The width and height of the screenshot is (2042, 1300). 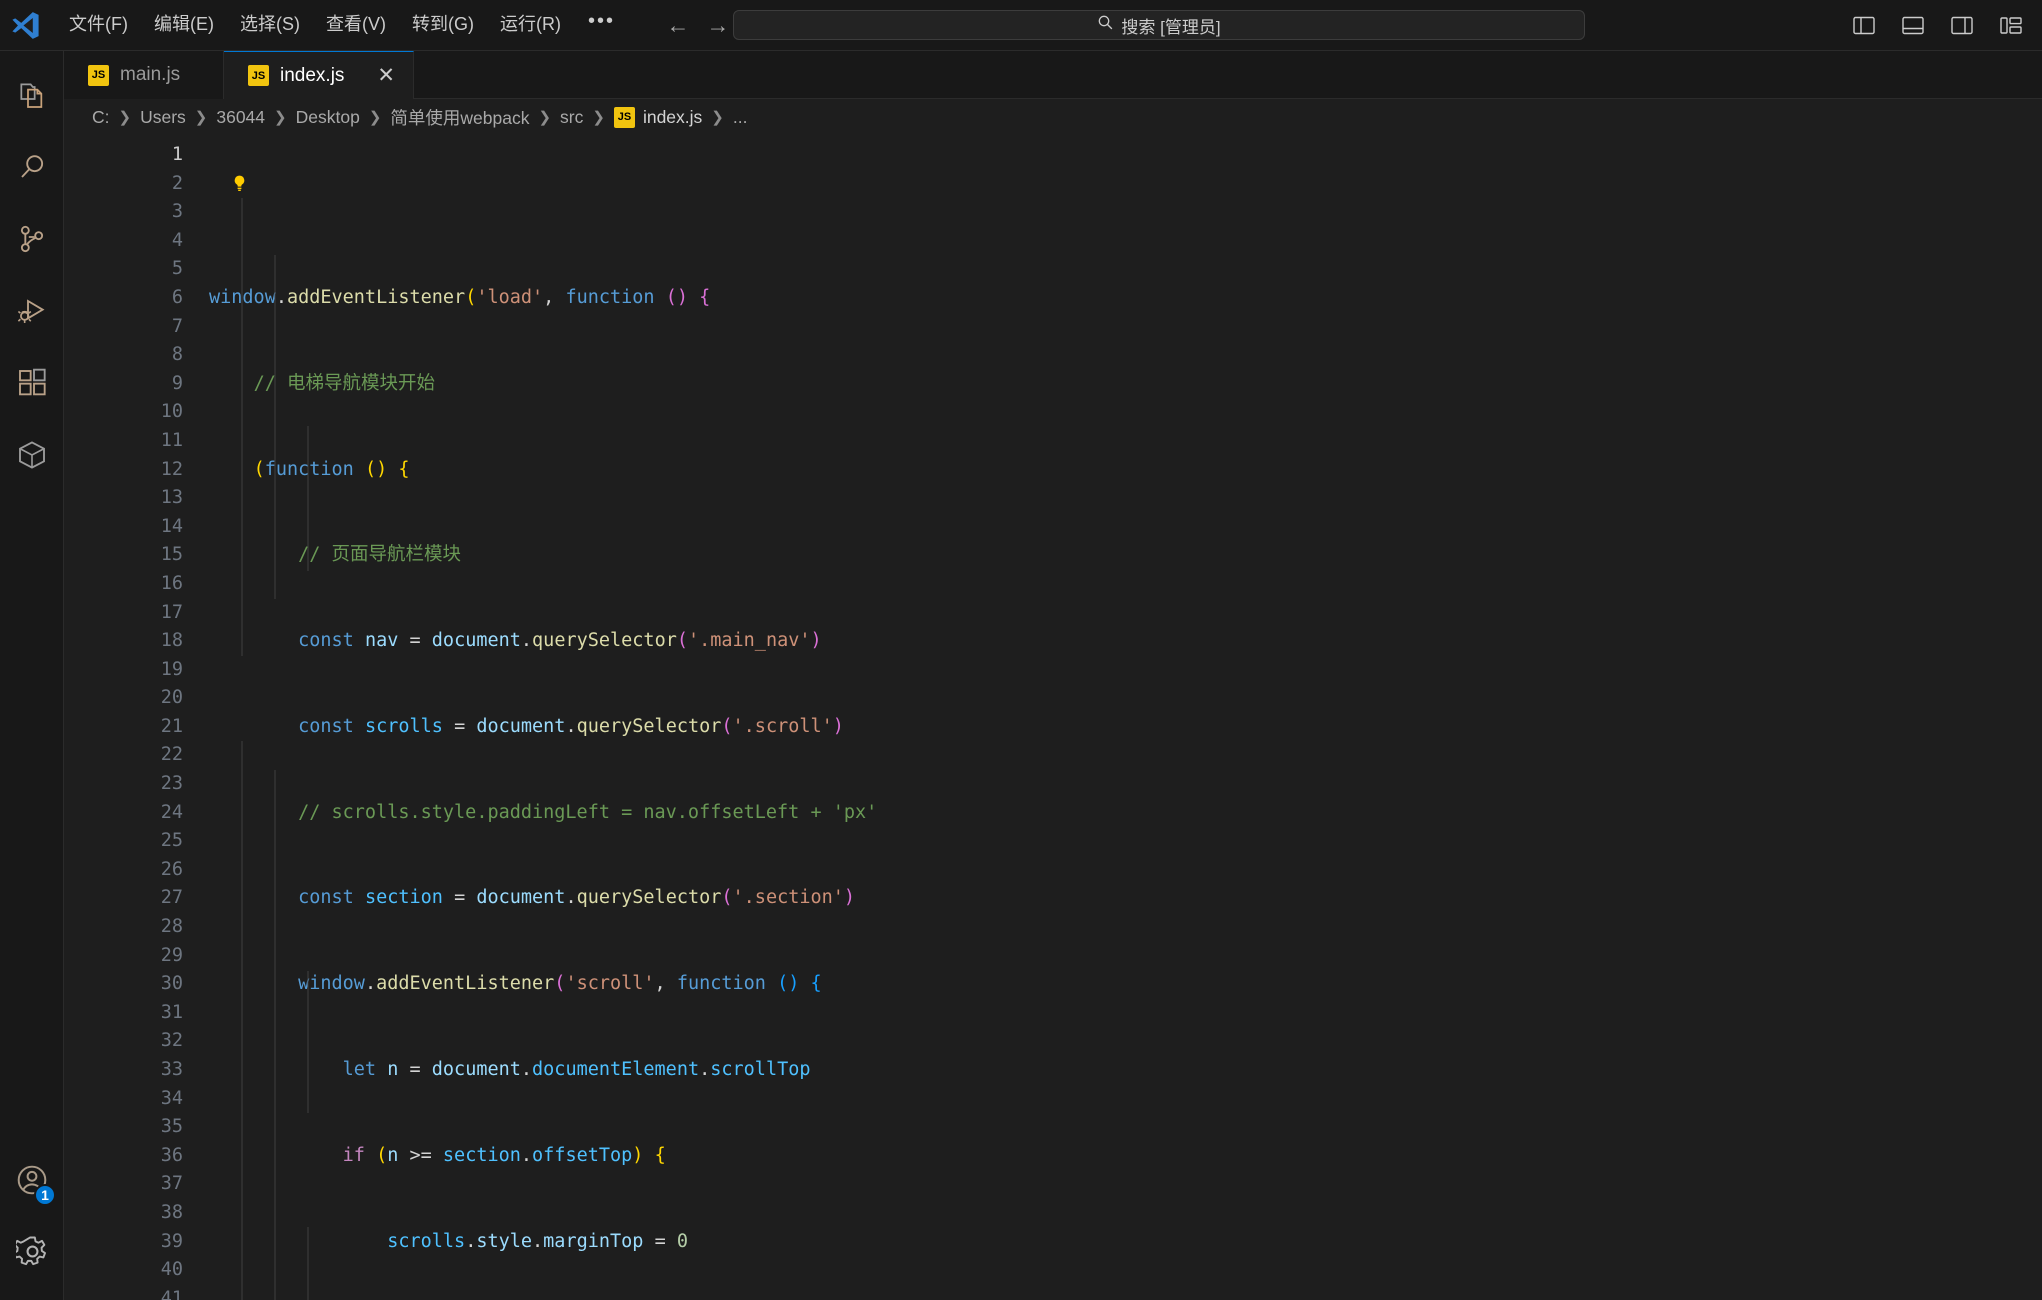 What do you see at coordinates (240, 117) in the screenshot?
I see `breadcrumb-item-36044: 36044` at bounding box center [240, 117].